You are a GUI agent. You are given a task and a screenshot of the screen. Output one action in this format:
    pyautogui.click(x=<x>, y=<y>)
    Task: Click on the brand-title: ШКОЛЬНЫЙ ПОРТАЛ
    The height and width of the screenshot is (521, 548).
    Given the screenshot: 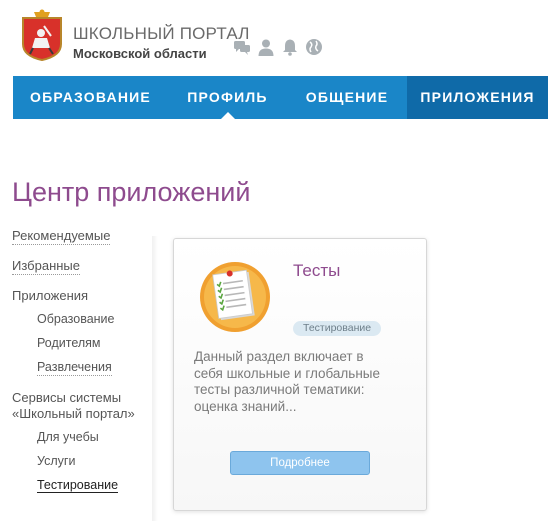 What is the action you would take?
    pyautogui.click(x=161, y=33)
    